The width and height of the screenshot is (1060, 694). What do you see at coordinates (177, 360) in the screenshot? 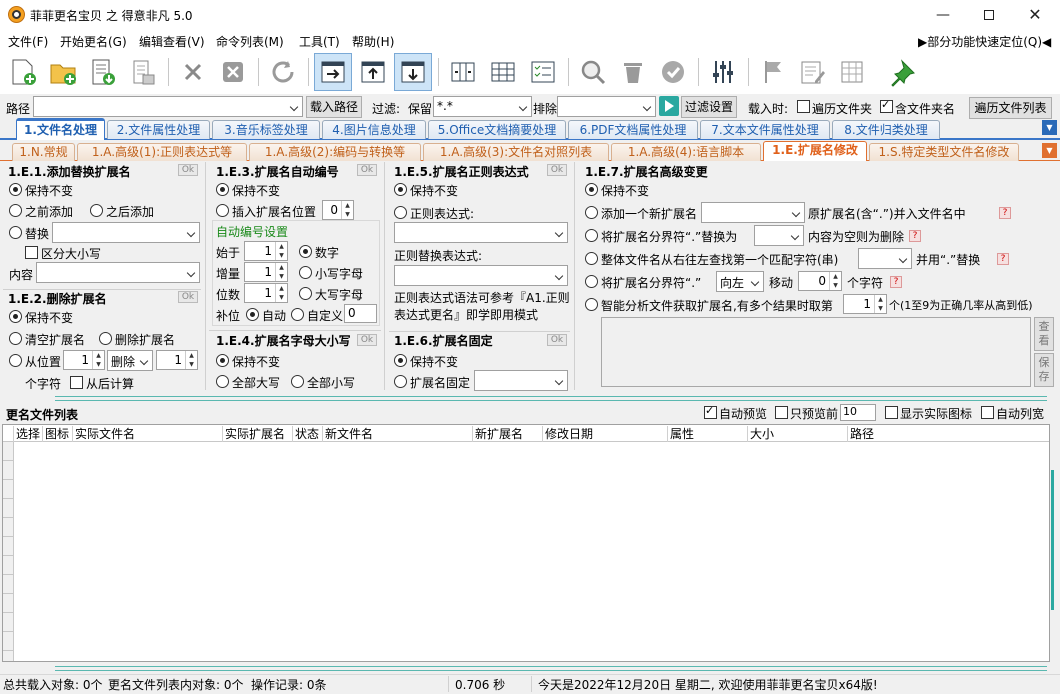
I see `e2-delete-count-spinner: 1 ▲ ▼` at bounding box center [177, 360].